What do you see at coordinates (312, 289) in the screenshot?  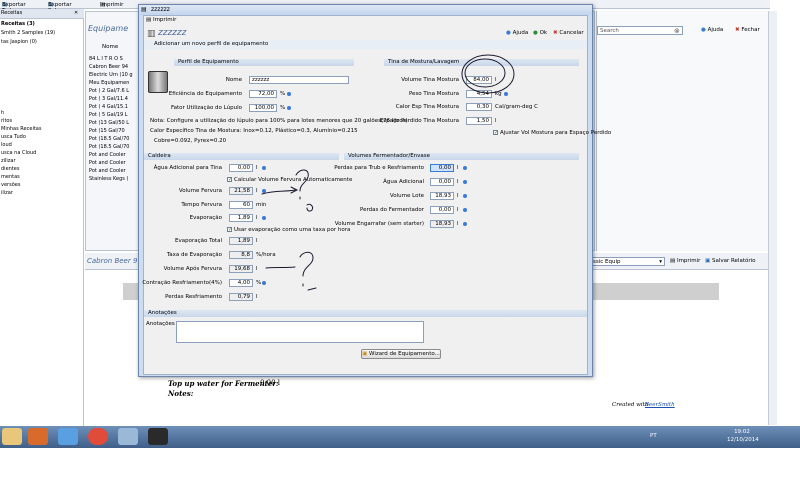 I see `dash-annotation` at bounding box center [312, 289].